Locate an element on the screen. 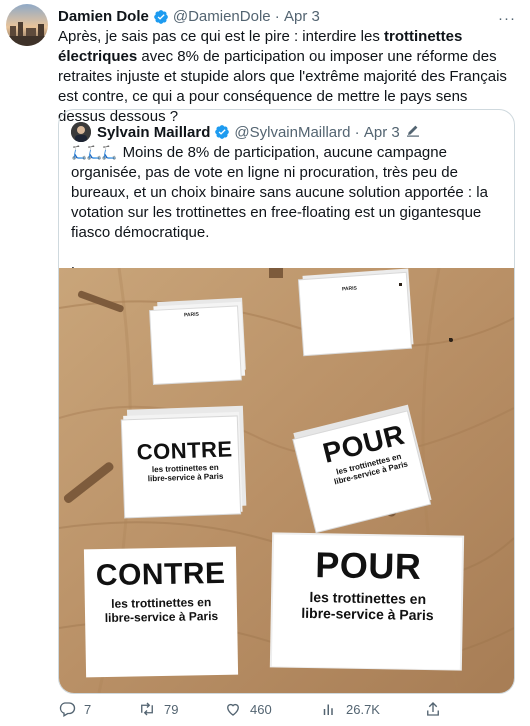 Image resolution: width=530 pixels, height=726 pixels. reply-button: 7 is located at coordinates (74, 709).